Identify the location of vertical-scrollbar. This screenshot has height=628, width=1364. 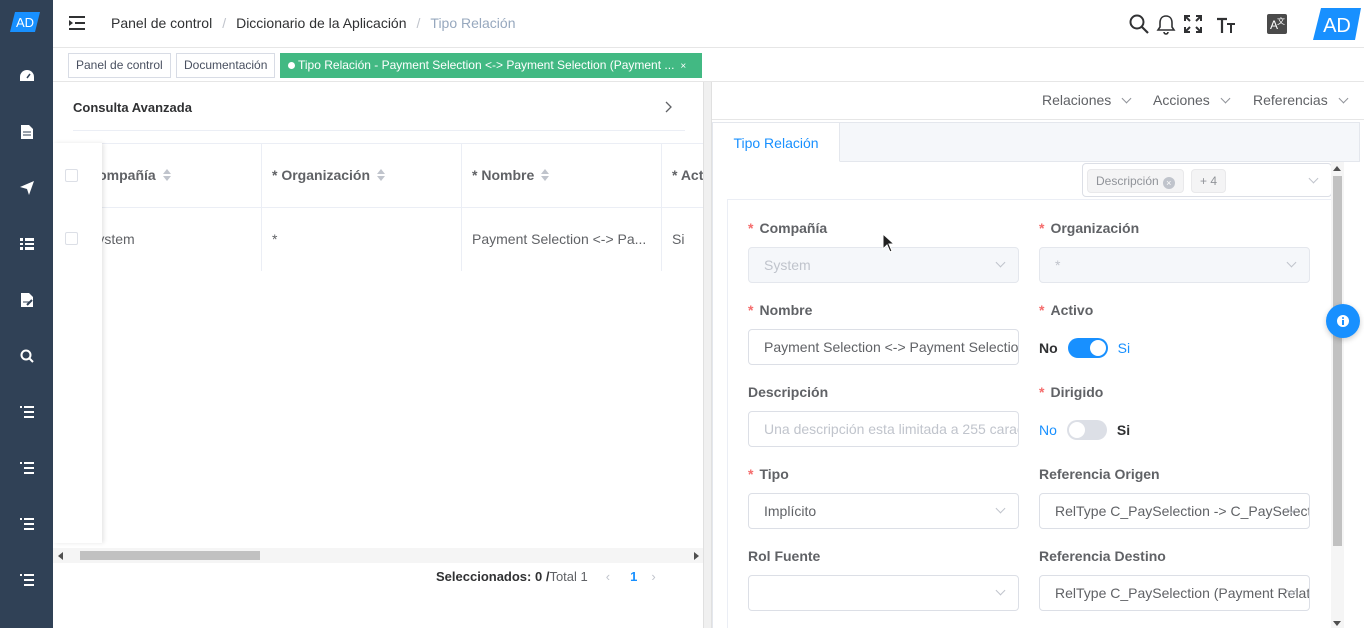
(1337, 395).